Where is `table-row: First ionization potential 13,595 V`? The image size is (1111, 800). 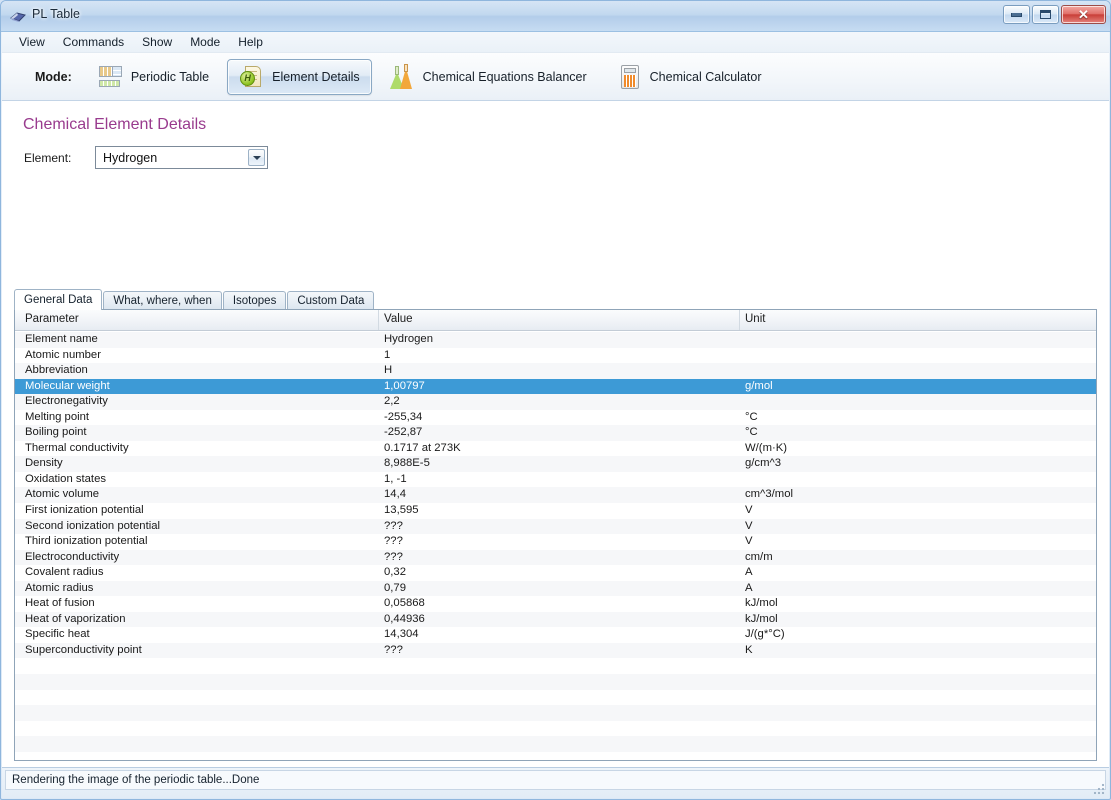 table-row: First ionization potential 13,595 V is located at coordinates (555, 511).